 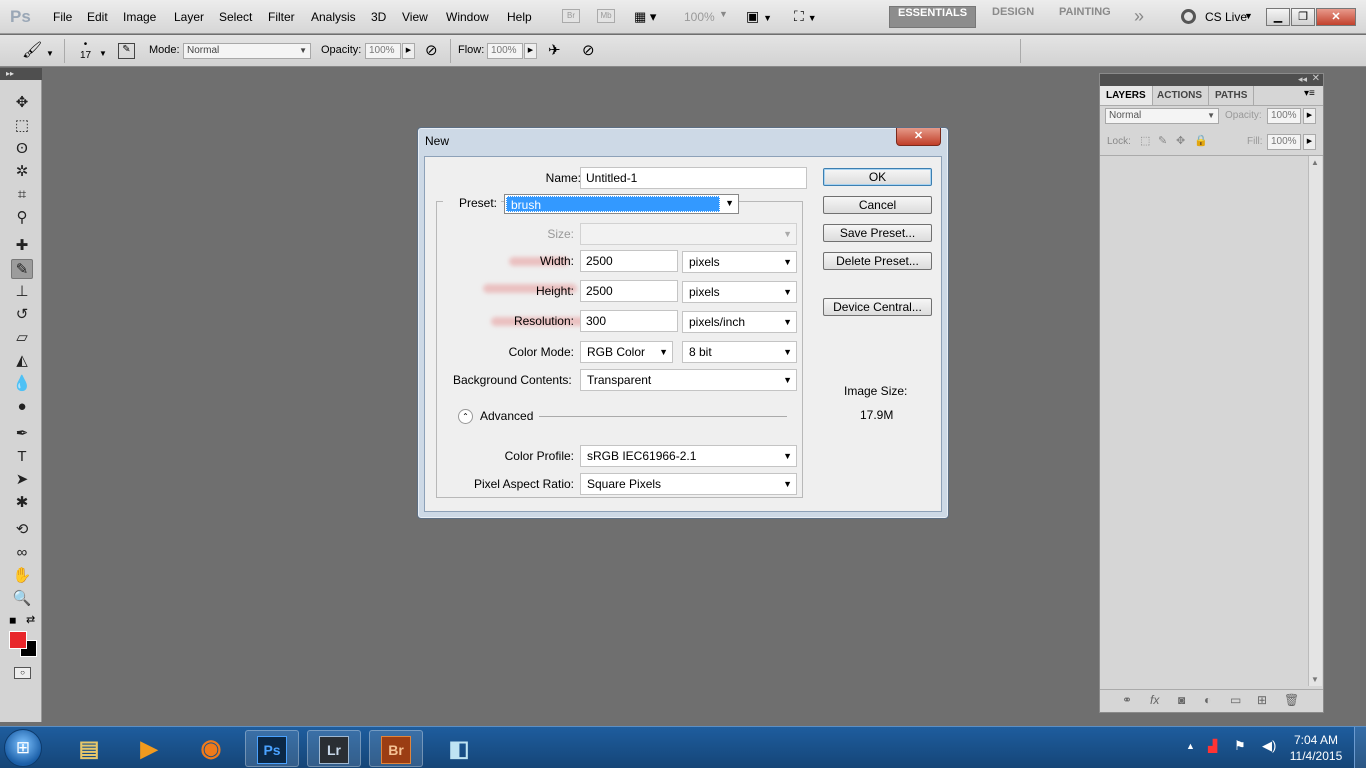 What do you see at coordinates (1212, 746) in the screenshot?
I see `network-icon: ▟` at bounding box center [1212, 746].